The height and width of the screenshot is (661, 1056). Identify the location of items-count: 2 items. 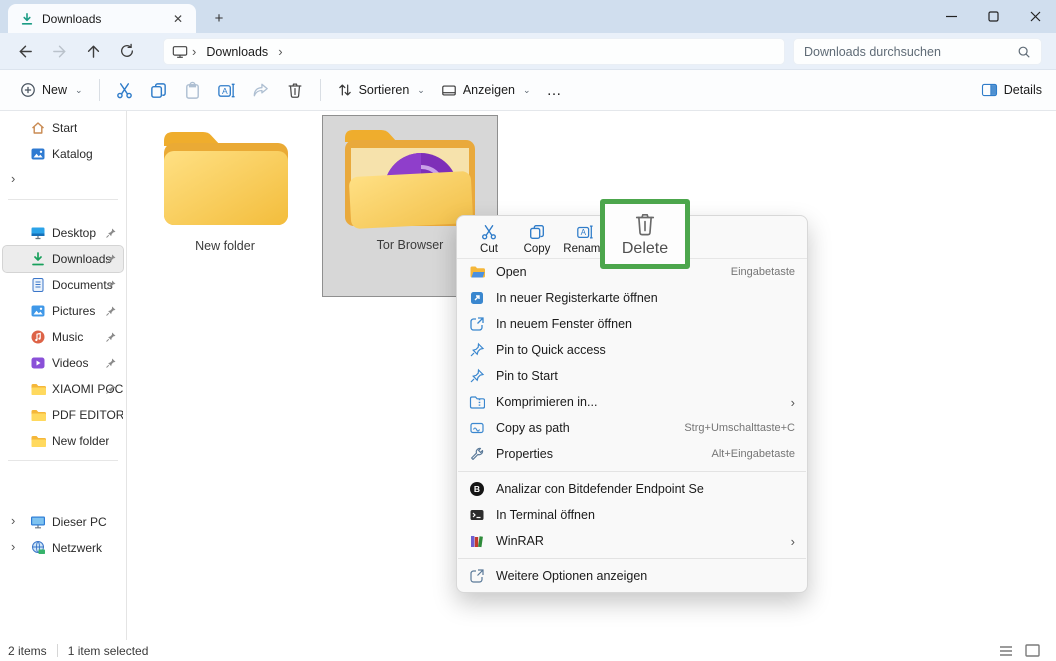
(27, 650).